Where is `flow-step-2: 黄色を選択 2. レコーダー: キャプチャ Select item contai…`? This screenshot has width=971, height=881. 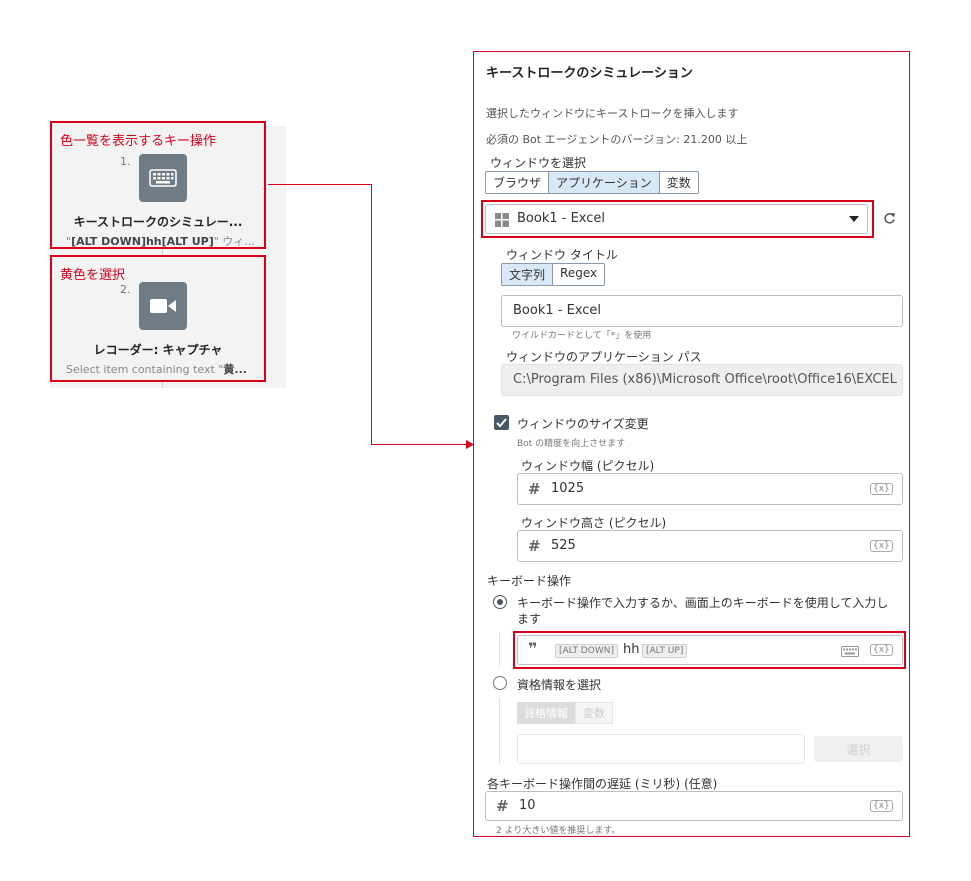 flow-step-2: 黄色を選択 2. レコーダー: キャプチャ Select item contai… is located at coordinates (158, 318).